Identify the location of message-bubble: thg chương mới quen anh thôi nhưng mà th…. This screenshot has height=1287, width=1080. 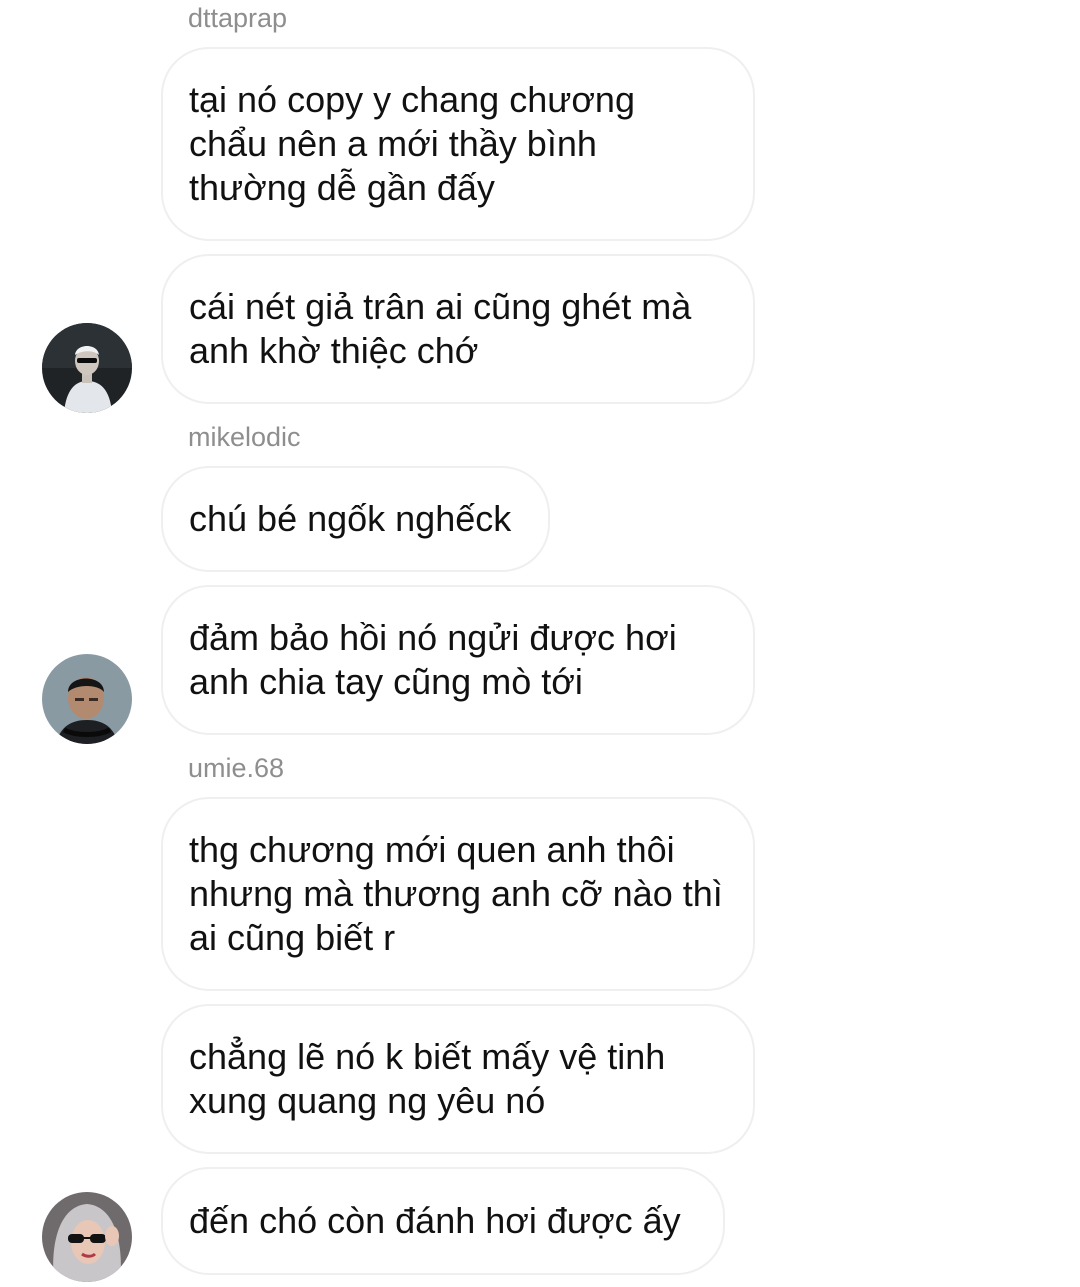
(458, 894).